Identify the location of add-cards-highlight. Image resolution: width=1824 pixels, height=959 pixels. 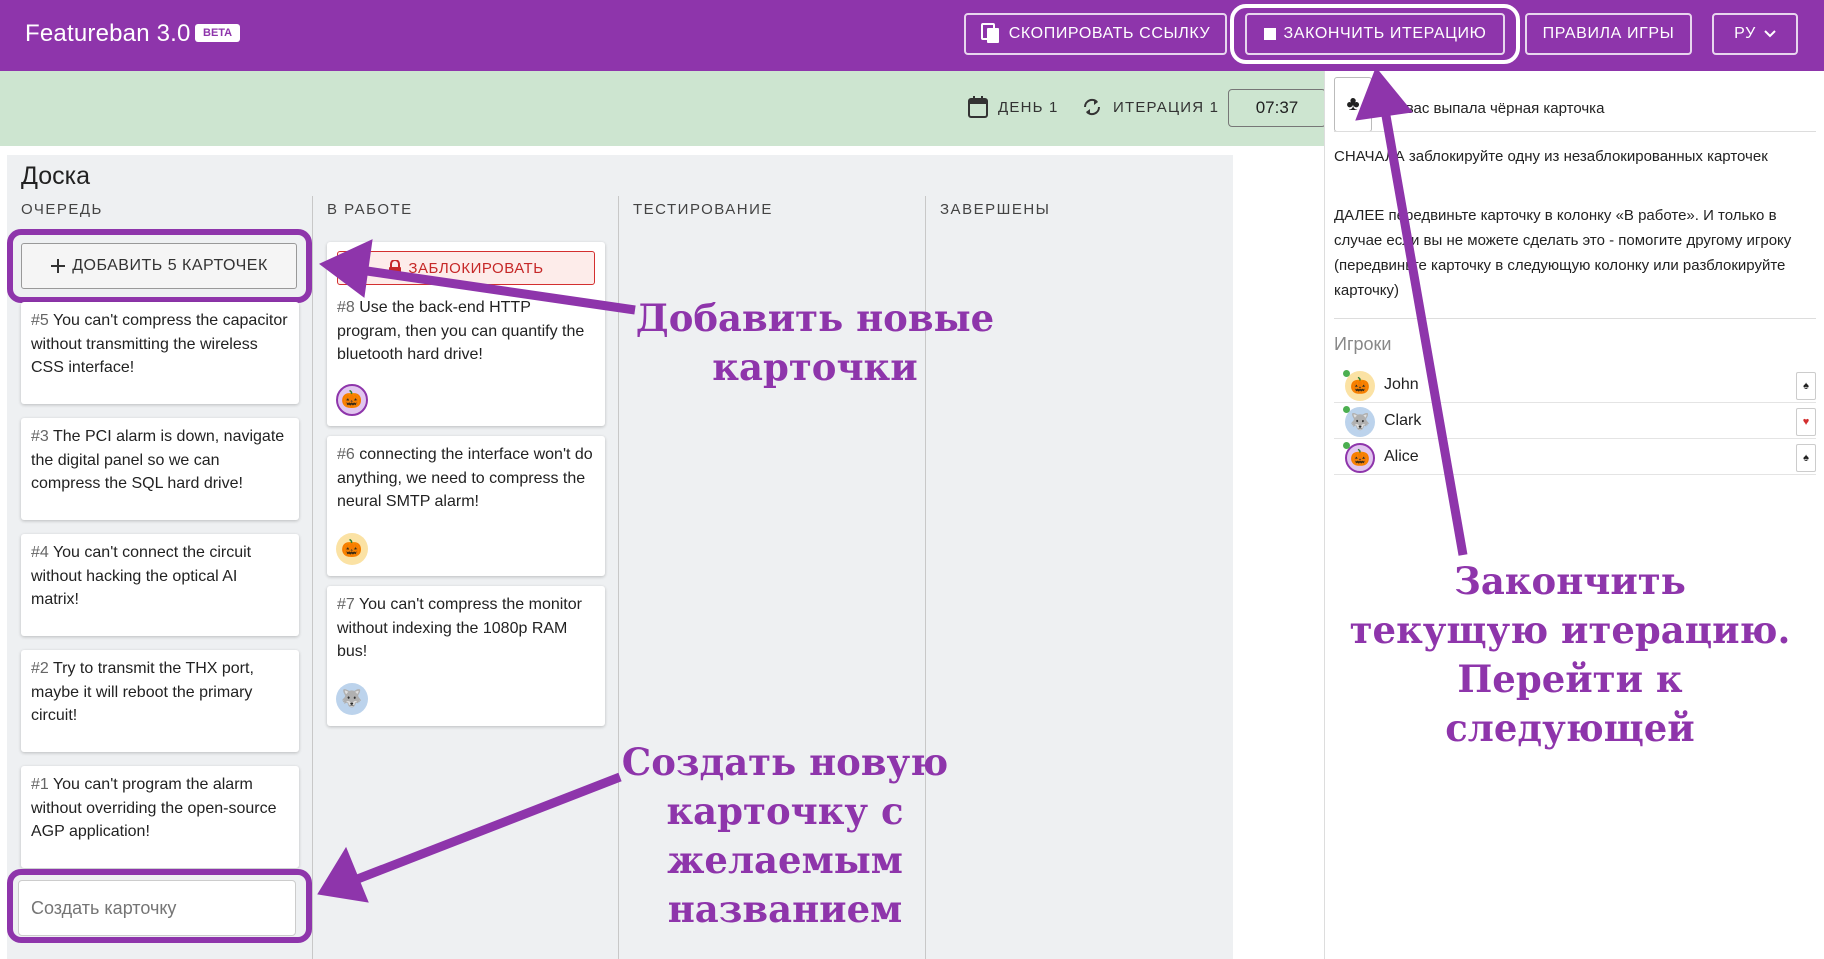
(159, 266).